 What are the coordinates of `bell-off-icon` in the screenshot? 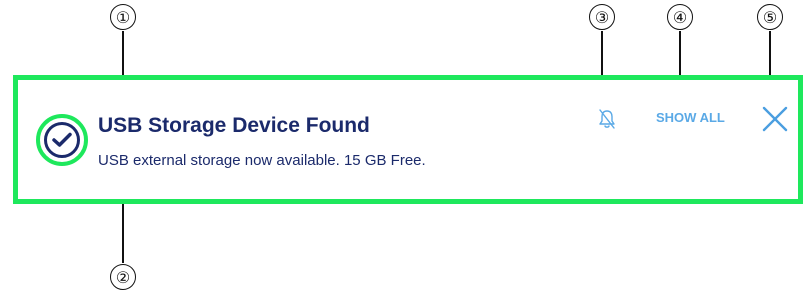 It's located at (607, 119).